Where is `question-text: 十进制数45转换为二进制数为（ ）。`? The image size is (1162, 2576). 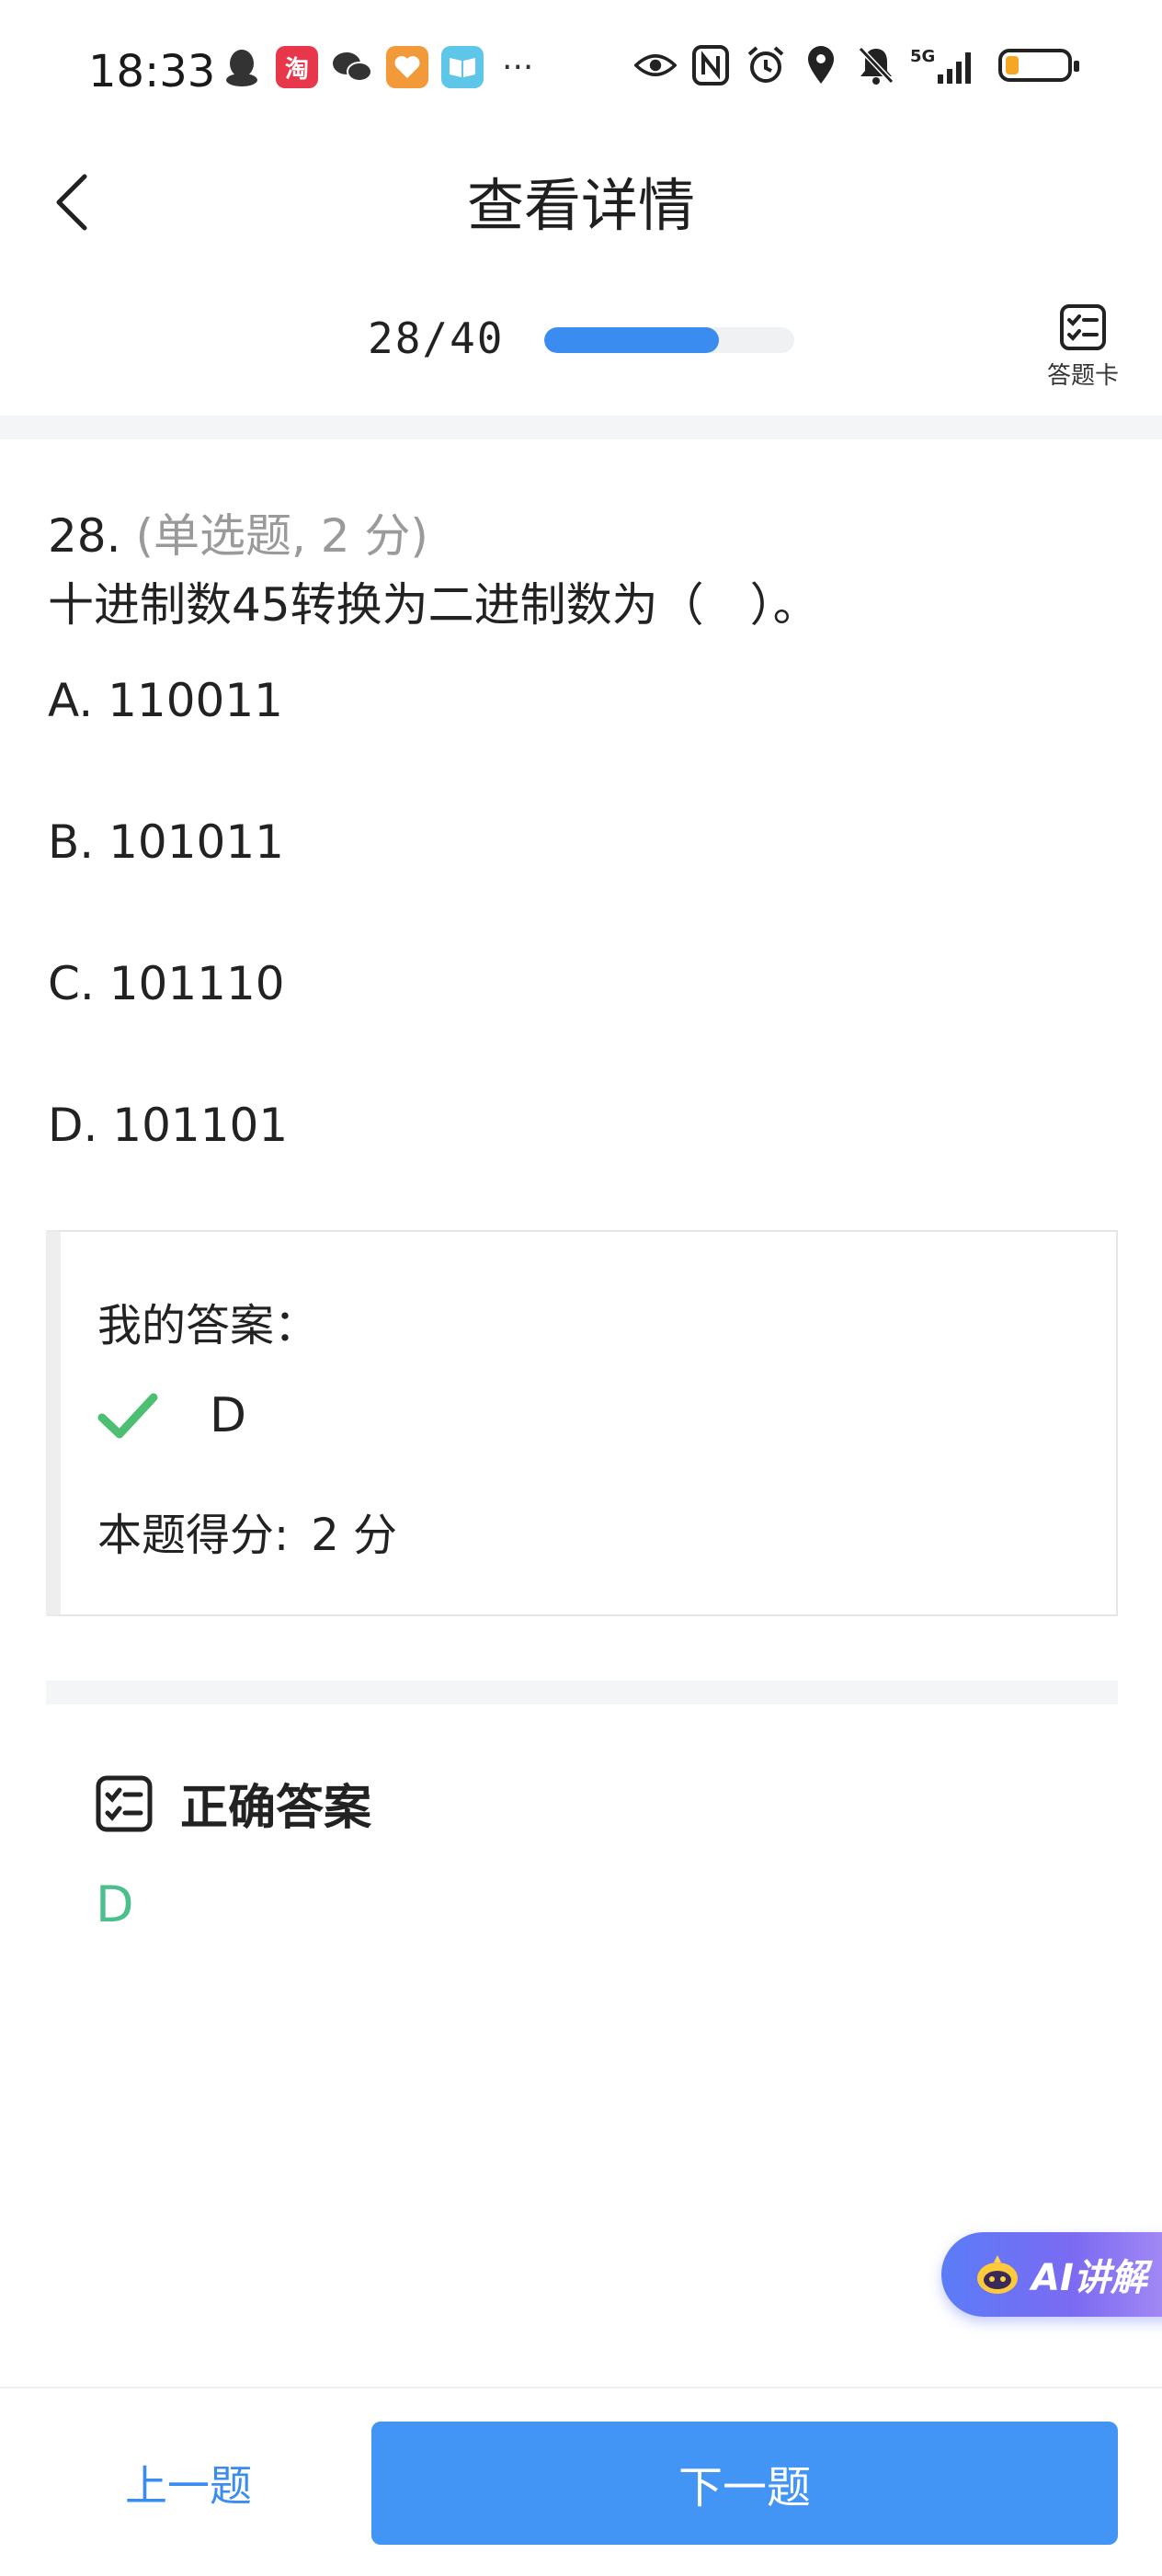
question-text: 十进制数45转换为二进制数为（ ）。 is located at coordinates (434, 605).